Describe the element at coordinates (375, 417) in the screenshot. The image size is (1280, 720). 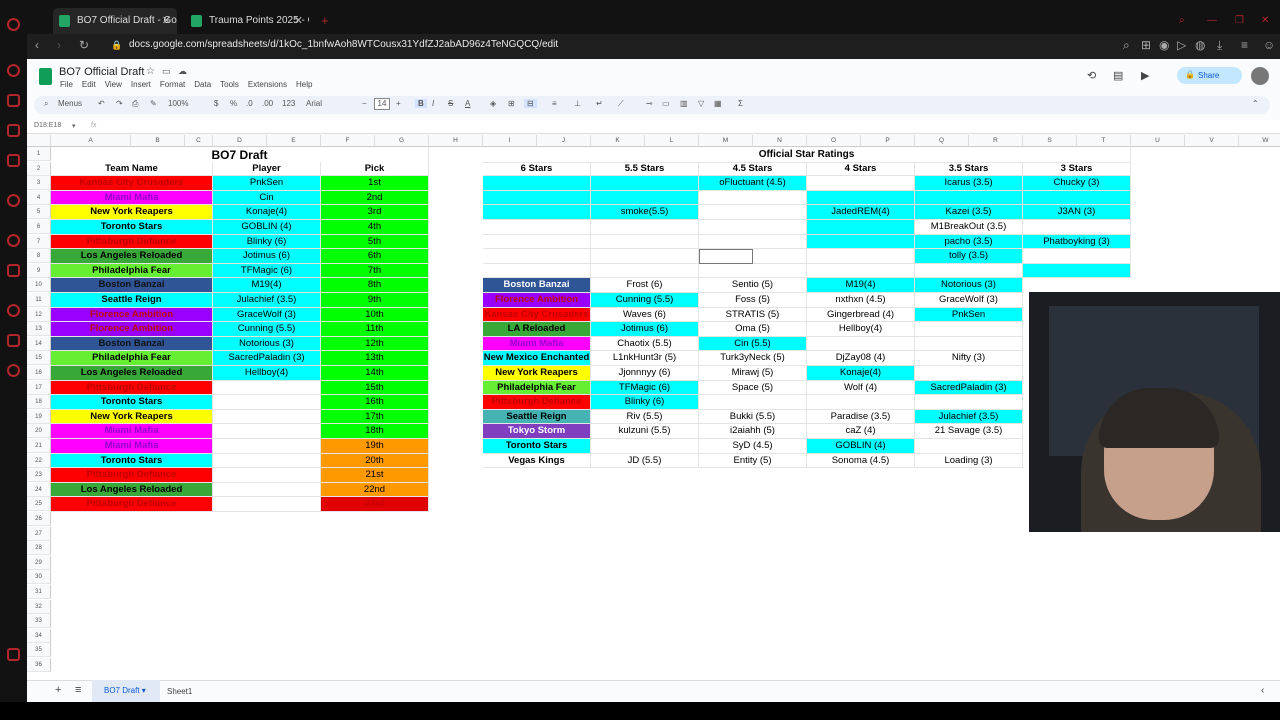
I see `pick-cell: 17th` at that location.